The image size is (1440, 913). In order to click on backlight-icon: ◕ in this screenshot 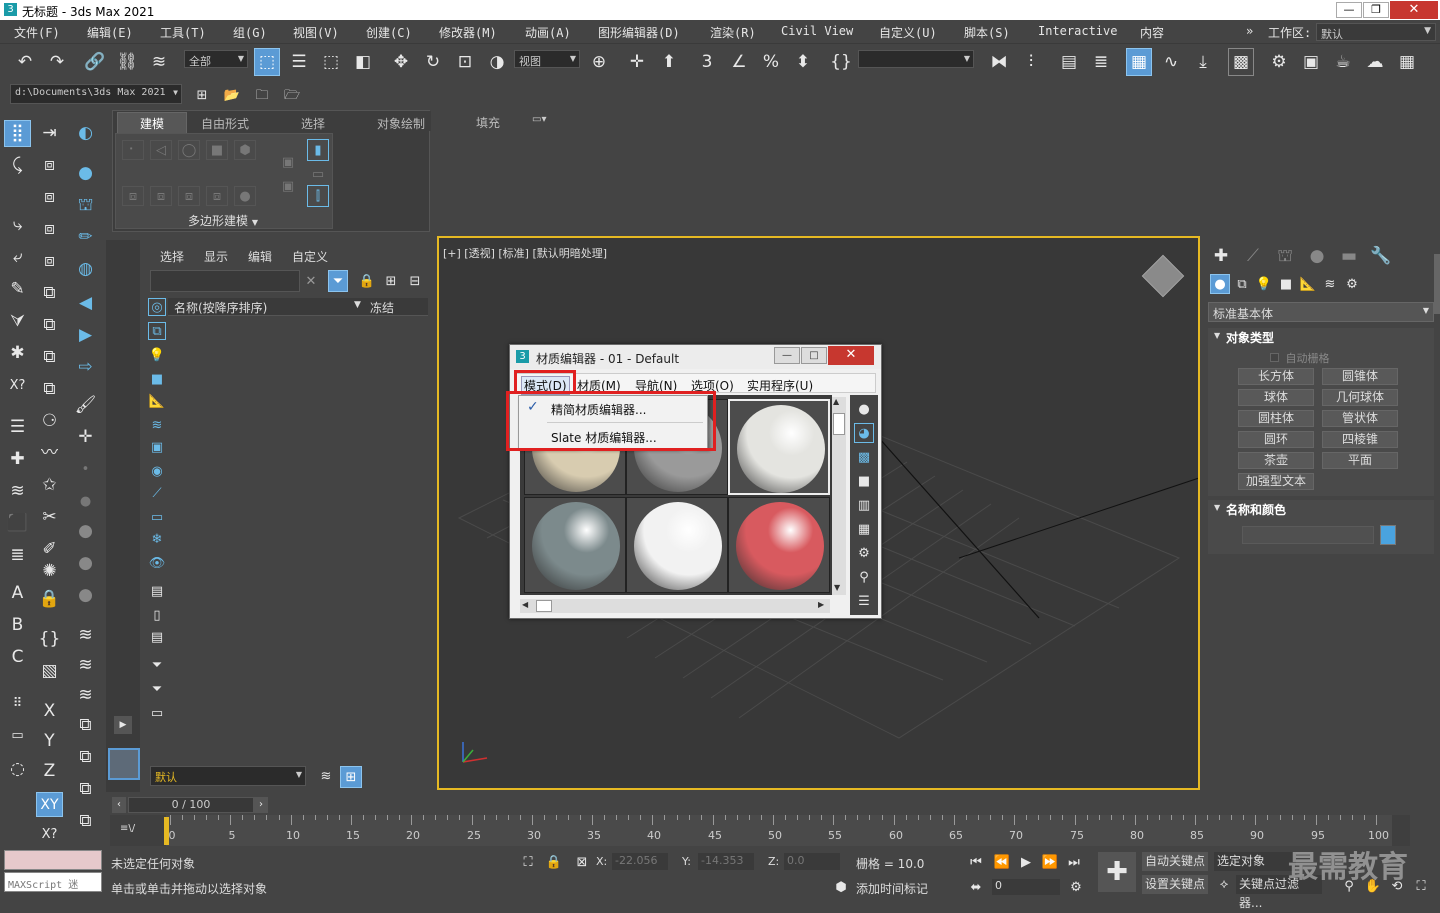, I will do `click(864, 433)`.